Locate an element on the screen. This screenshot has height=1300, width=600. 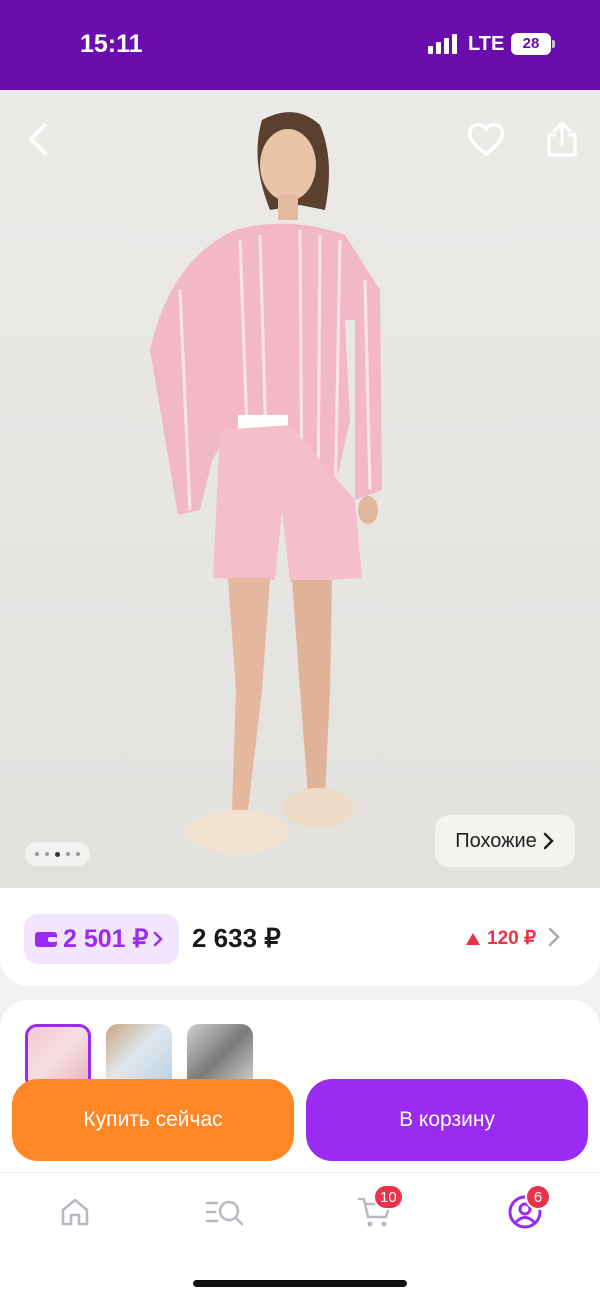
catalog-search-icon is located at coordinates (224, 1213).